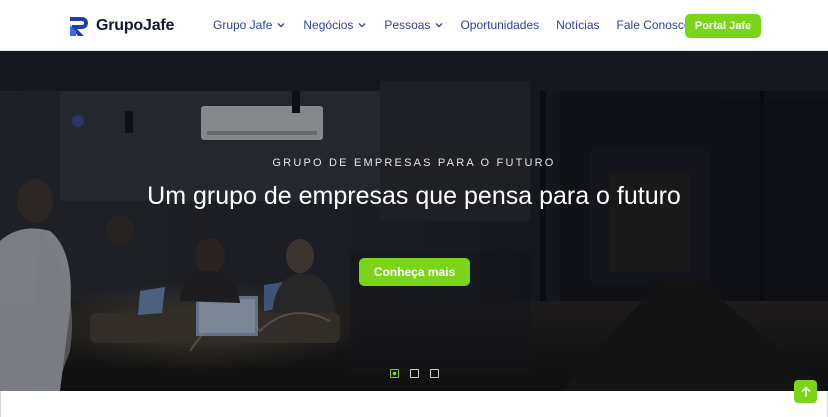  I want to click on nav-label: Fale Conosco, so click(653, 25).